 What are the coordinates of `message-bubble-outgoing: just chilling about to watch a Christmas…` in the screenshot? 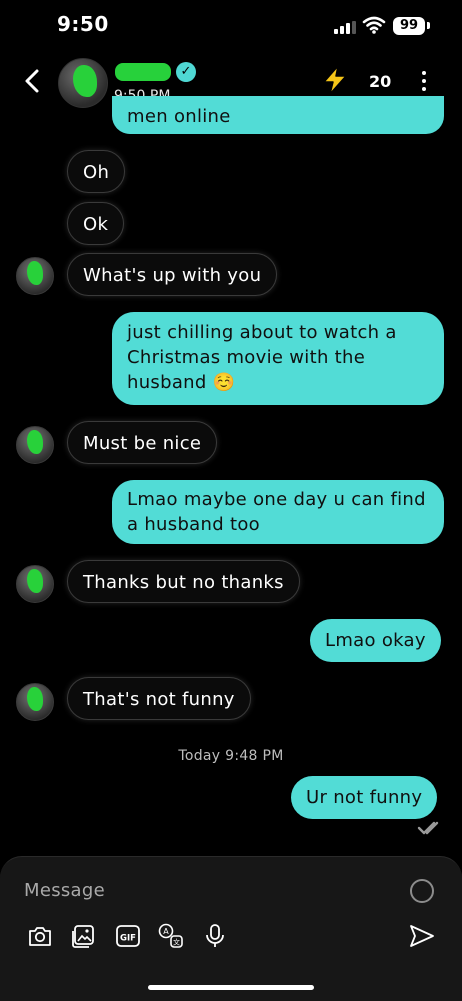 It's located at (278, 358).